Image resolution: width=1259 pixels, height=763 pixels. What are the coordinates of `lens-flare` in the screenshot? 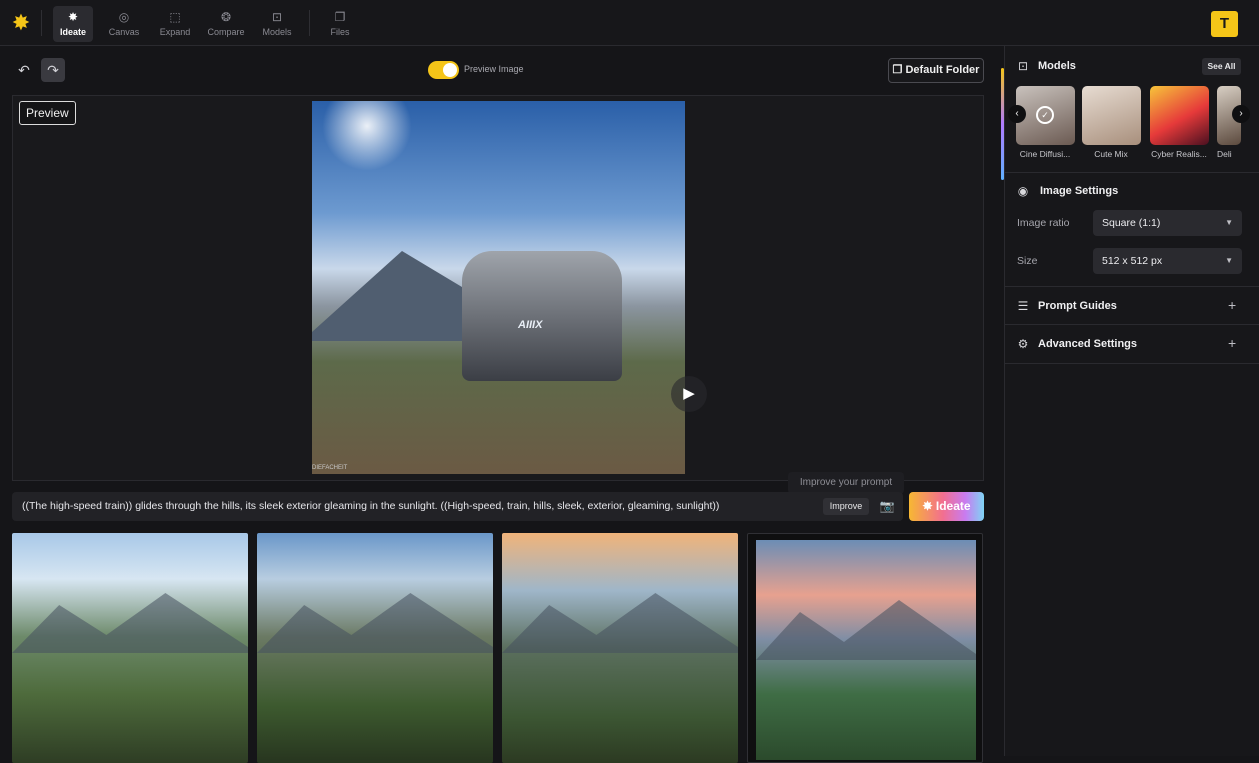 It's located at (367, 136).